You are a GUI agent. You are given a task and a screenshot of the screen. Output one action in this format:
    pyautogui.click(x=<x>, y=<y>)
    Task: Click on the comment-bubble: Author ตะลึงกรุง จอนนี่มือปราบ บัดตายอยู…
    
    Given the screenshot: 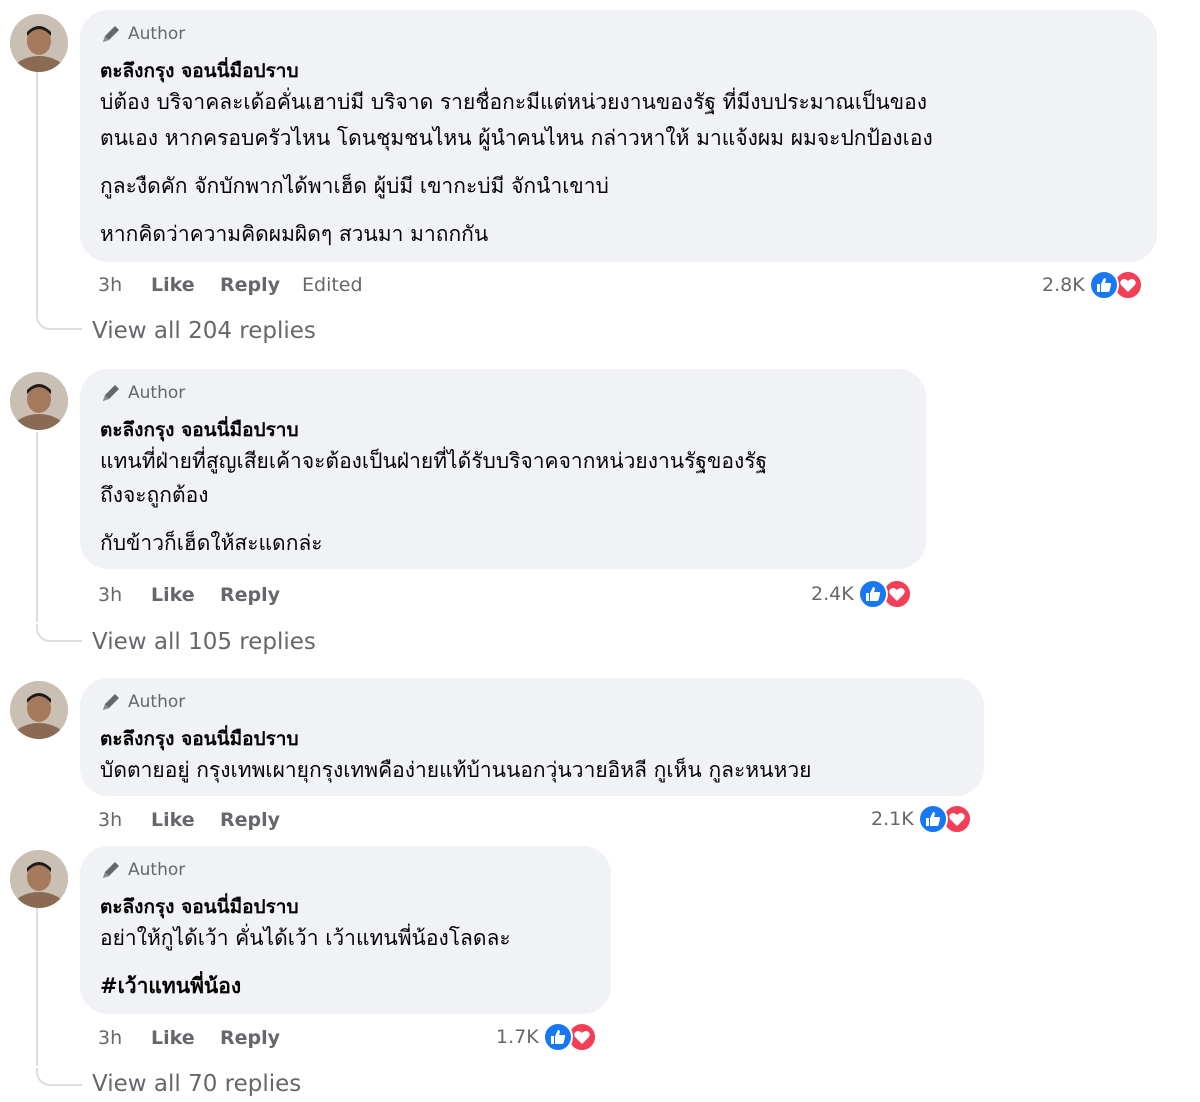 What is the action you would take?
    pyautogui.click(x=532, y=737)
    